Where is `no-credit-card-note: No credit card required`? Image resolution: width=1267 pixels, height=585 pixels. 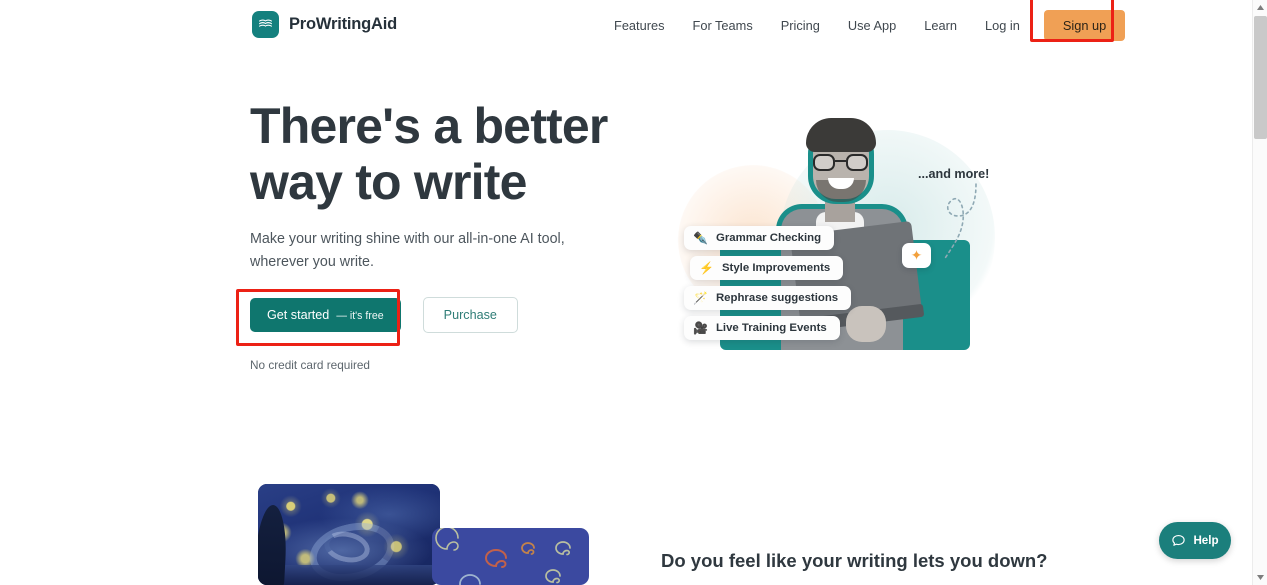 no-credit-card-note: No credit card required is located at coordinates (310, 365).